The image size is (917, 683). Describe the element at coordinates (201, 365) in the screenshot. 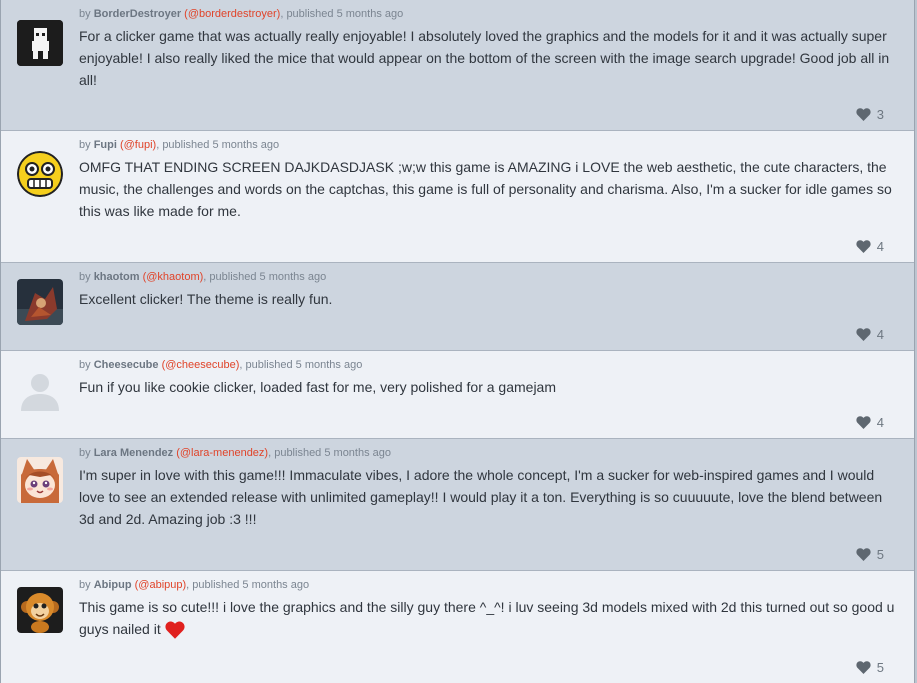

I see `author-handle: (@cheesecube)` at that location.